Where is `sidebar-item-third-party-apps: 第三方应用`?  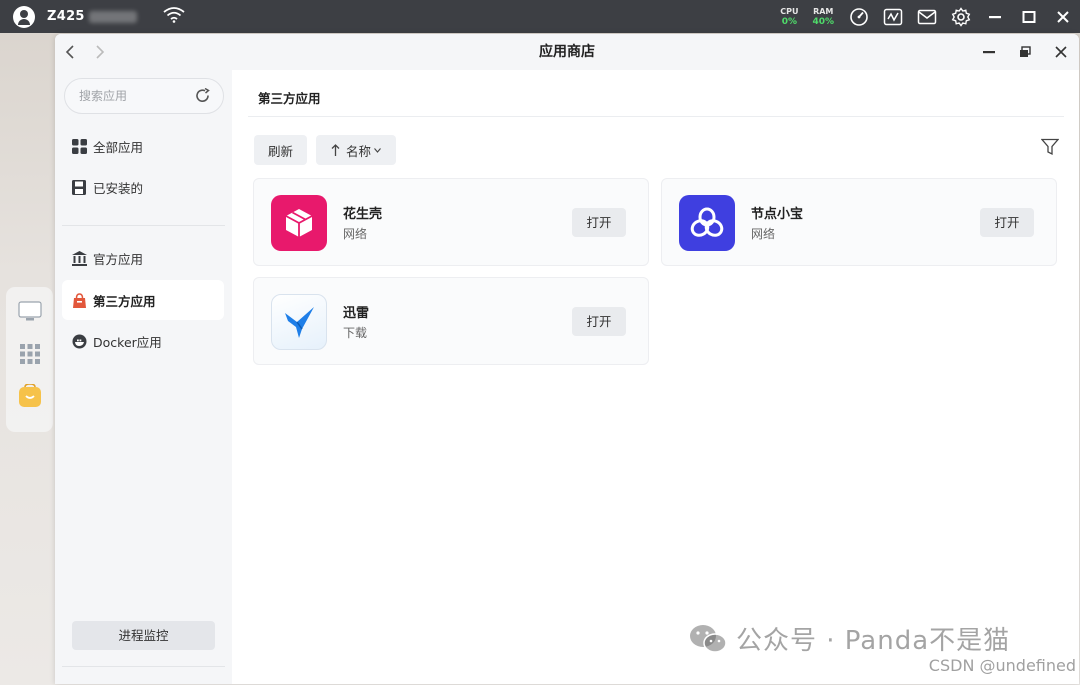
sidebar-item-third-party-apps: 第三方应用 is located at coordinates (143, 300).